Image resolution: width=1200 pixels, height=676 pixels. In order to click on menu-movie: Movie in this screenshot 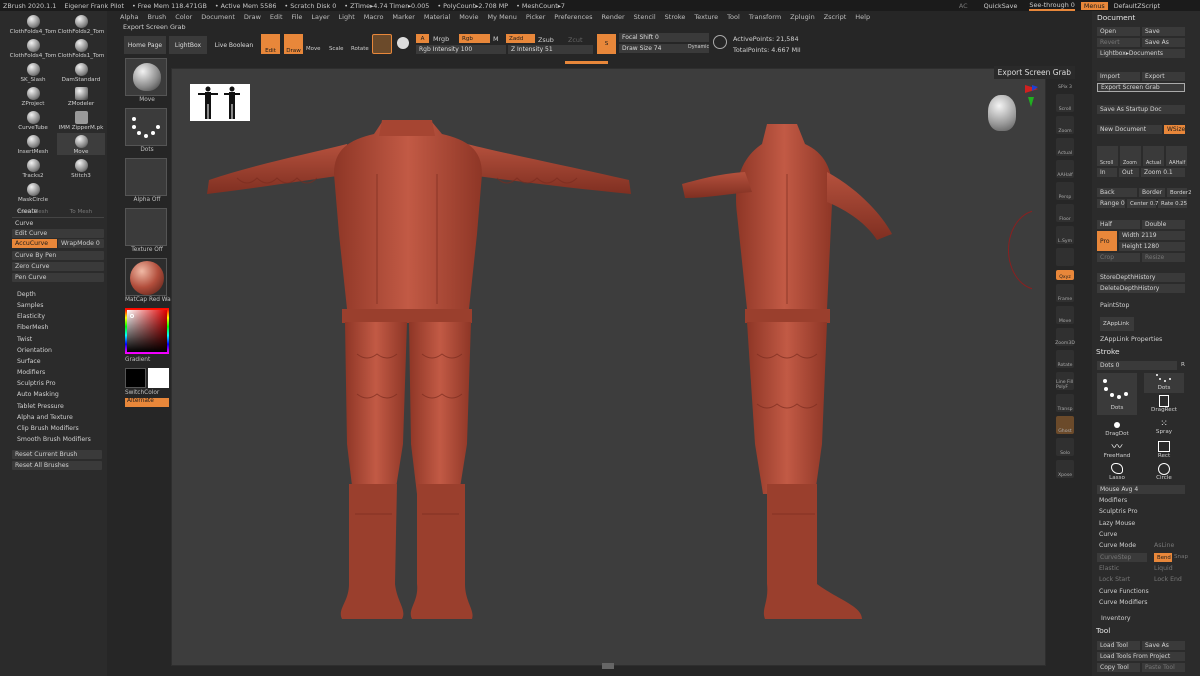, I will do `click(468, 17)`.